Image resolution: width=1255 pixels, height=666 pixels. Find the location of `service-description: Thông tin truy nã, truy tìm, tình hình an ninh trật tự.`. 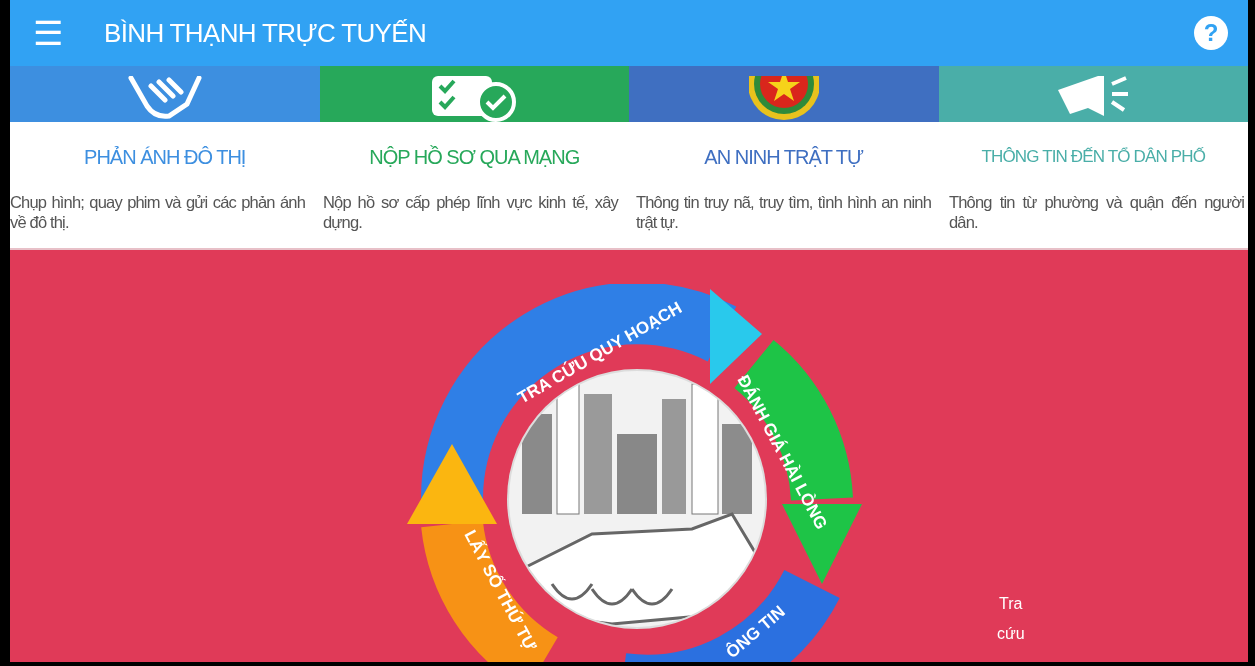

service-description: Thông tin truy nã, truy tìm, tình hình an ninh trật tự. is located at coordinates (783, 212).